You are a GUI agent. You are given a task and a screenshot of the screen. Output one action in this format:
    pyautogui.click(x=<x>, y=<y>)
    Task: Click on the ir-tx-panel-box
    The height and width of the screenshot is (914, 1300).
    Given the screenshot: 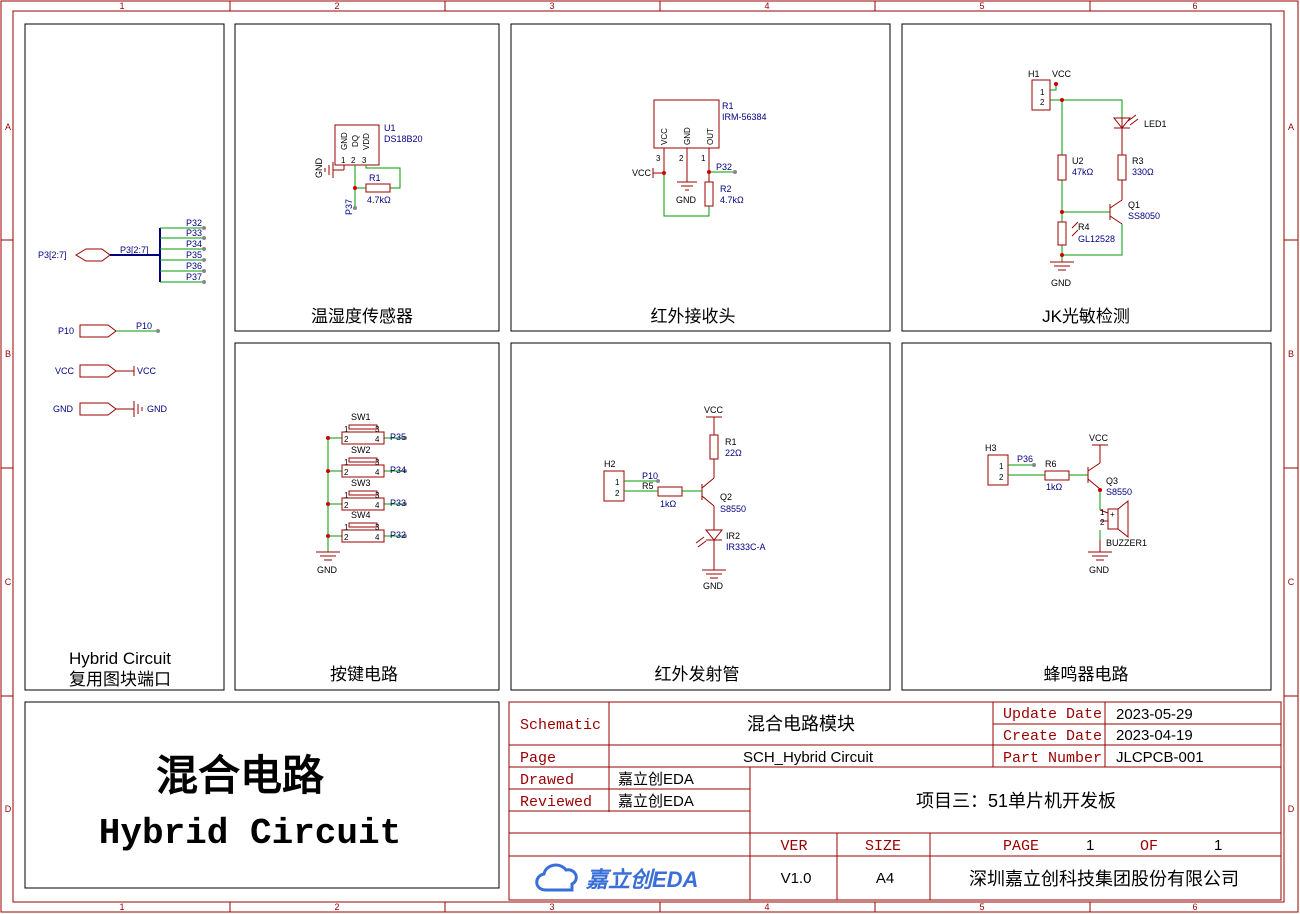 What is the action you would take?
    pyautogui.click(x=700, y=516)
    